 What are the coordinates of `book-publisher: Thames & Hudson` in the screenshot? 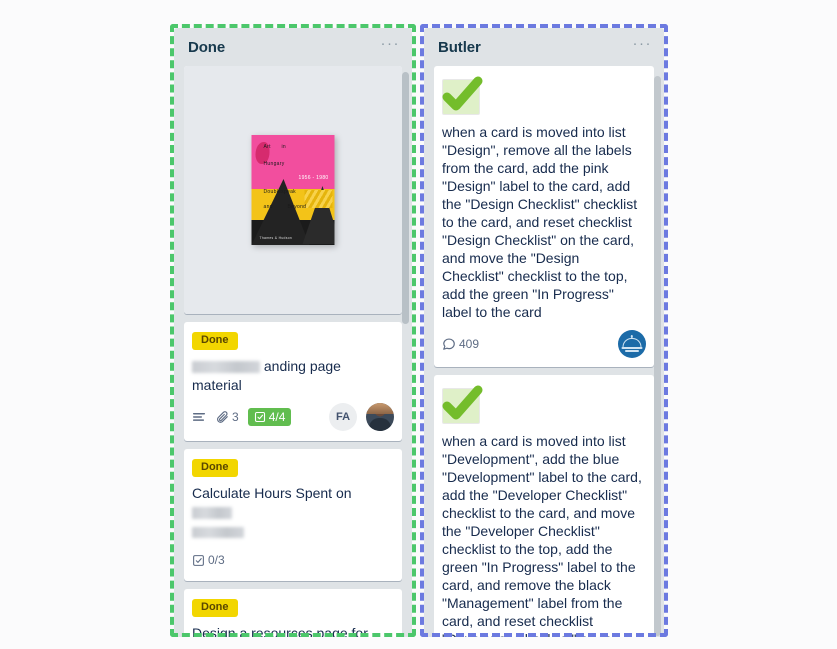 It's located at (276, 238).